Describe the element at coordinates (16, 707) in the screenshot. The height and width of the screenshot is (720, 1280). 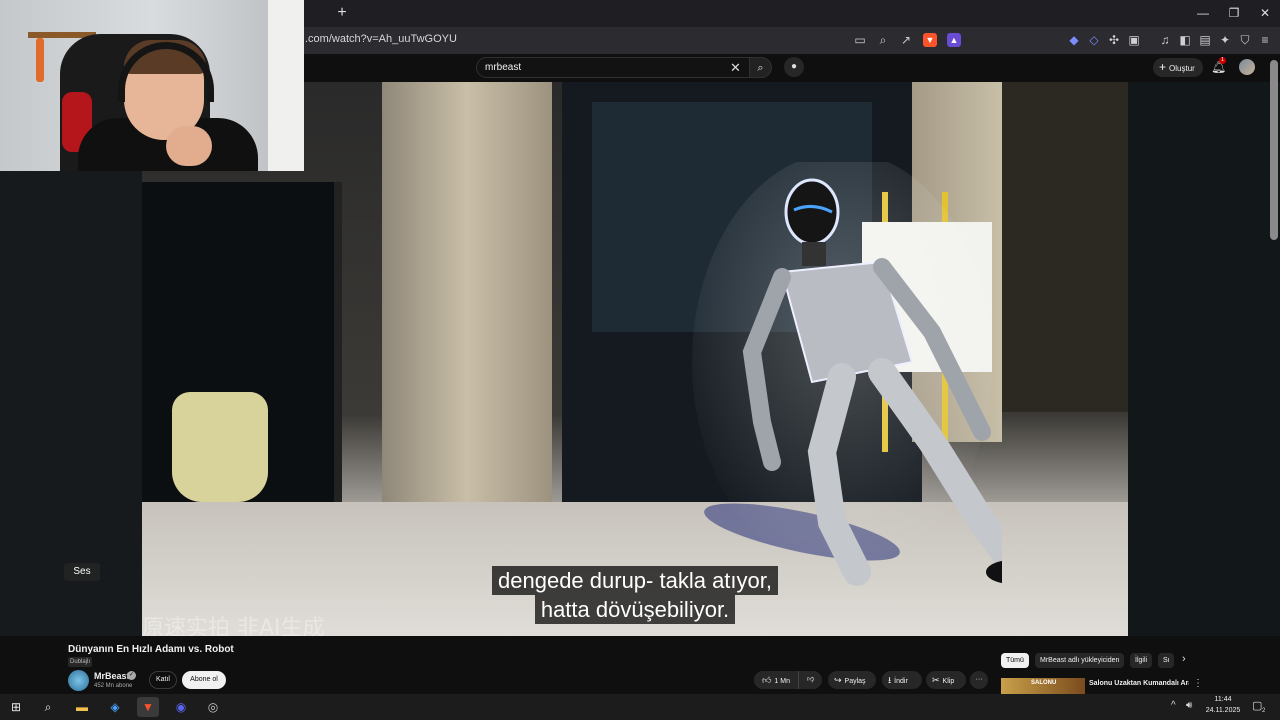
I see `windows-start-icon: ⊞` at that location.